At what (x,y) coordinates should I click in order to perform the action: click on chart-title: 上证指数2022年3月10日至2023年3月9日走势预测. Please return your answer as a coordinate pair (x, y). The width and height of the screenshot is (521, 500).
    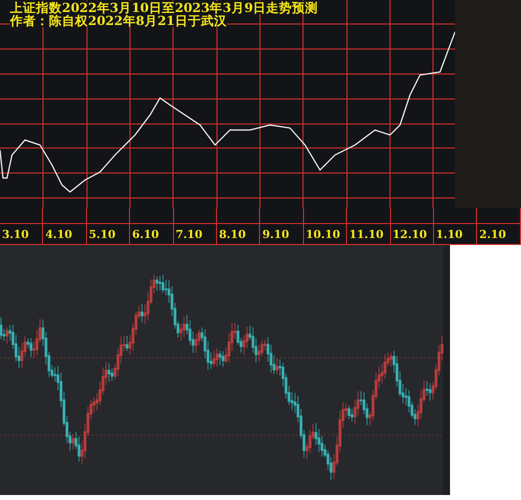
    Looking at the image, I should click on (164, 7).